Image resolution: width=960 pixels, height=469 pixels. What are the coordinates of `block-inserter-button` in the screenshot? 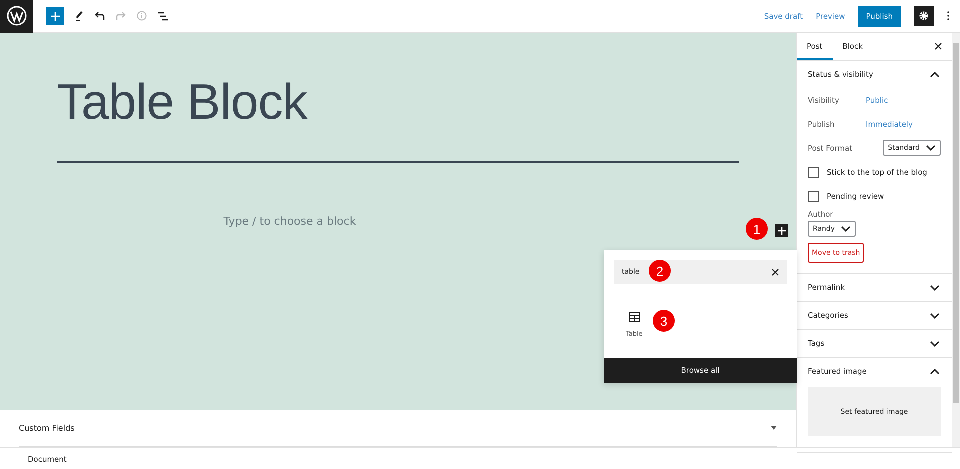 It's located at (781, 230).